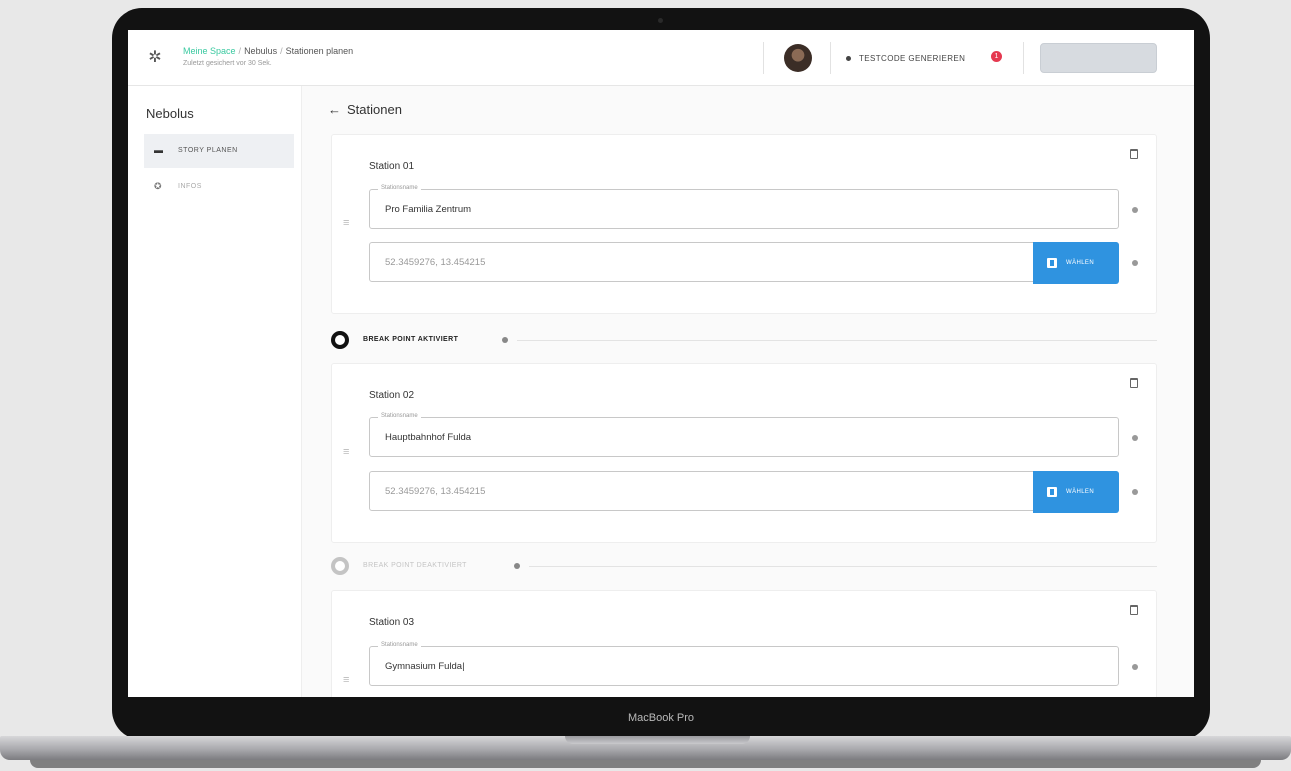  I want to click on arrow-left-icon: ←, so click(334, 109).